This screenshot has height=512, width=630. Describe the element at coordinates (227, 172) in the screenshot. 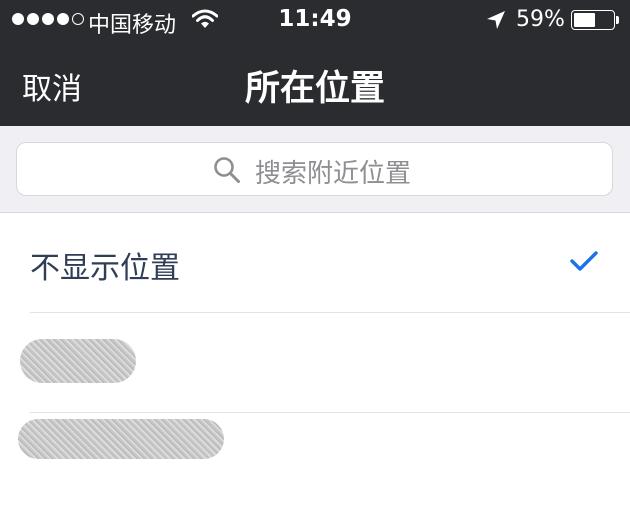

I see `search-icon` at that location.